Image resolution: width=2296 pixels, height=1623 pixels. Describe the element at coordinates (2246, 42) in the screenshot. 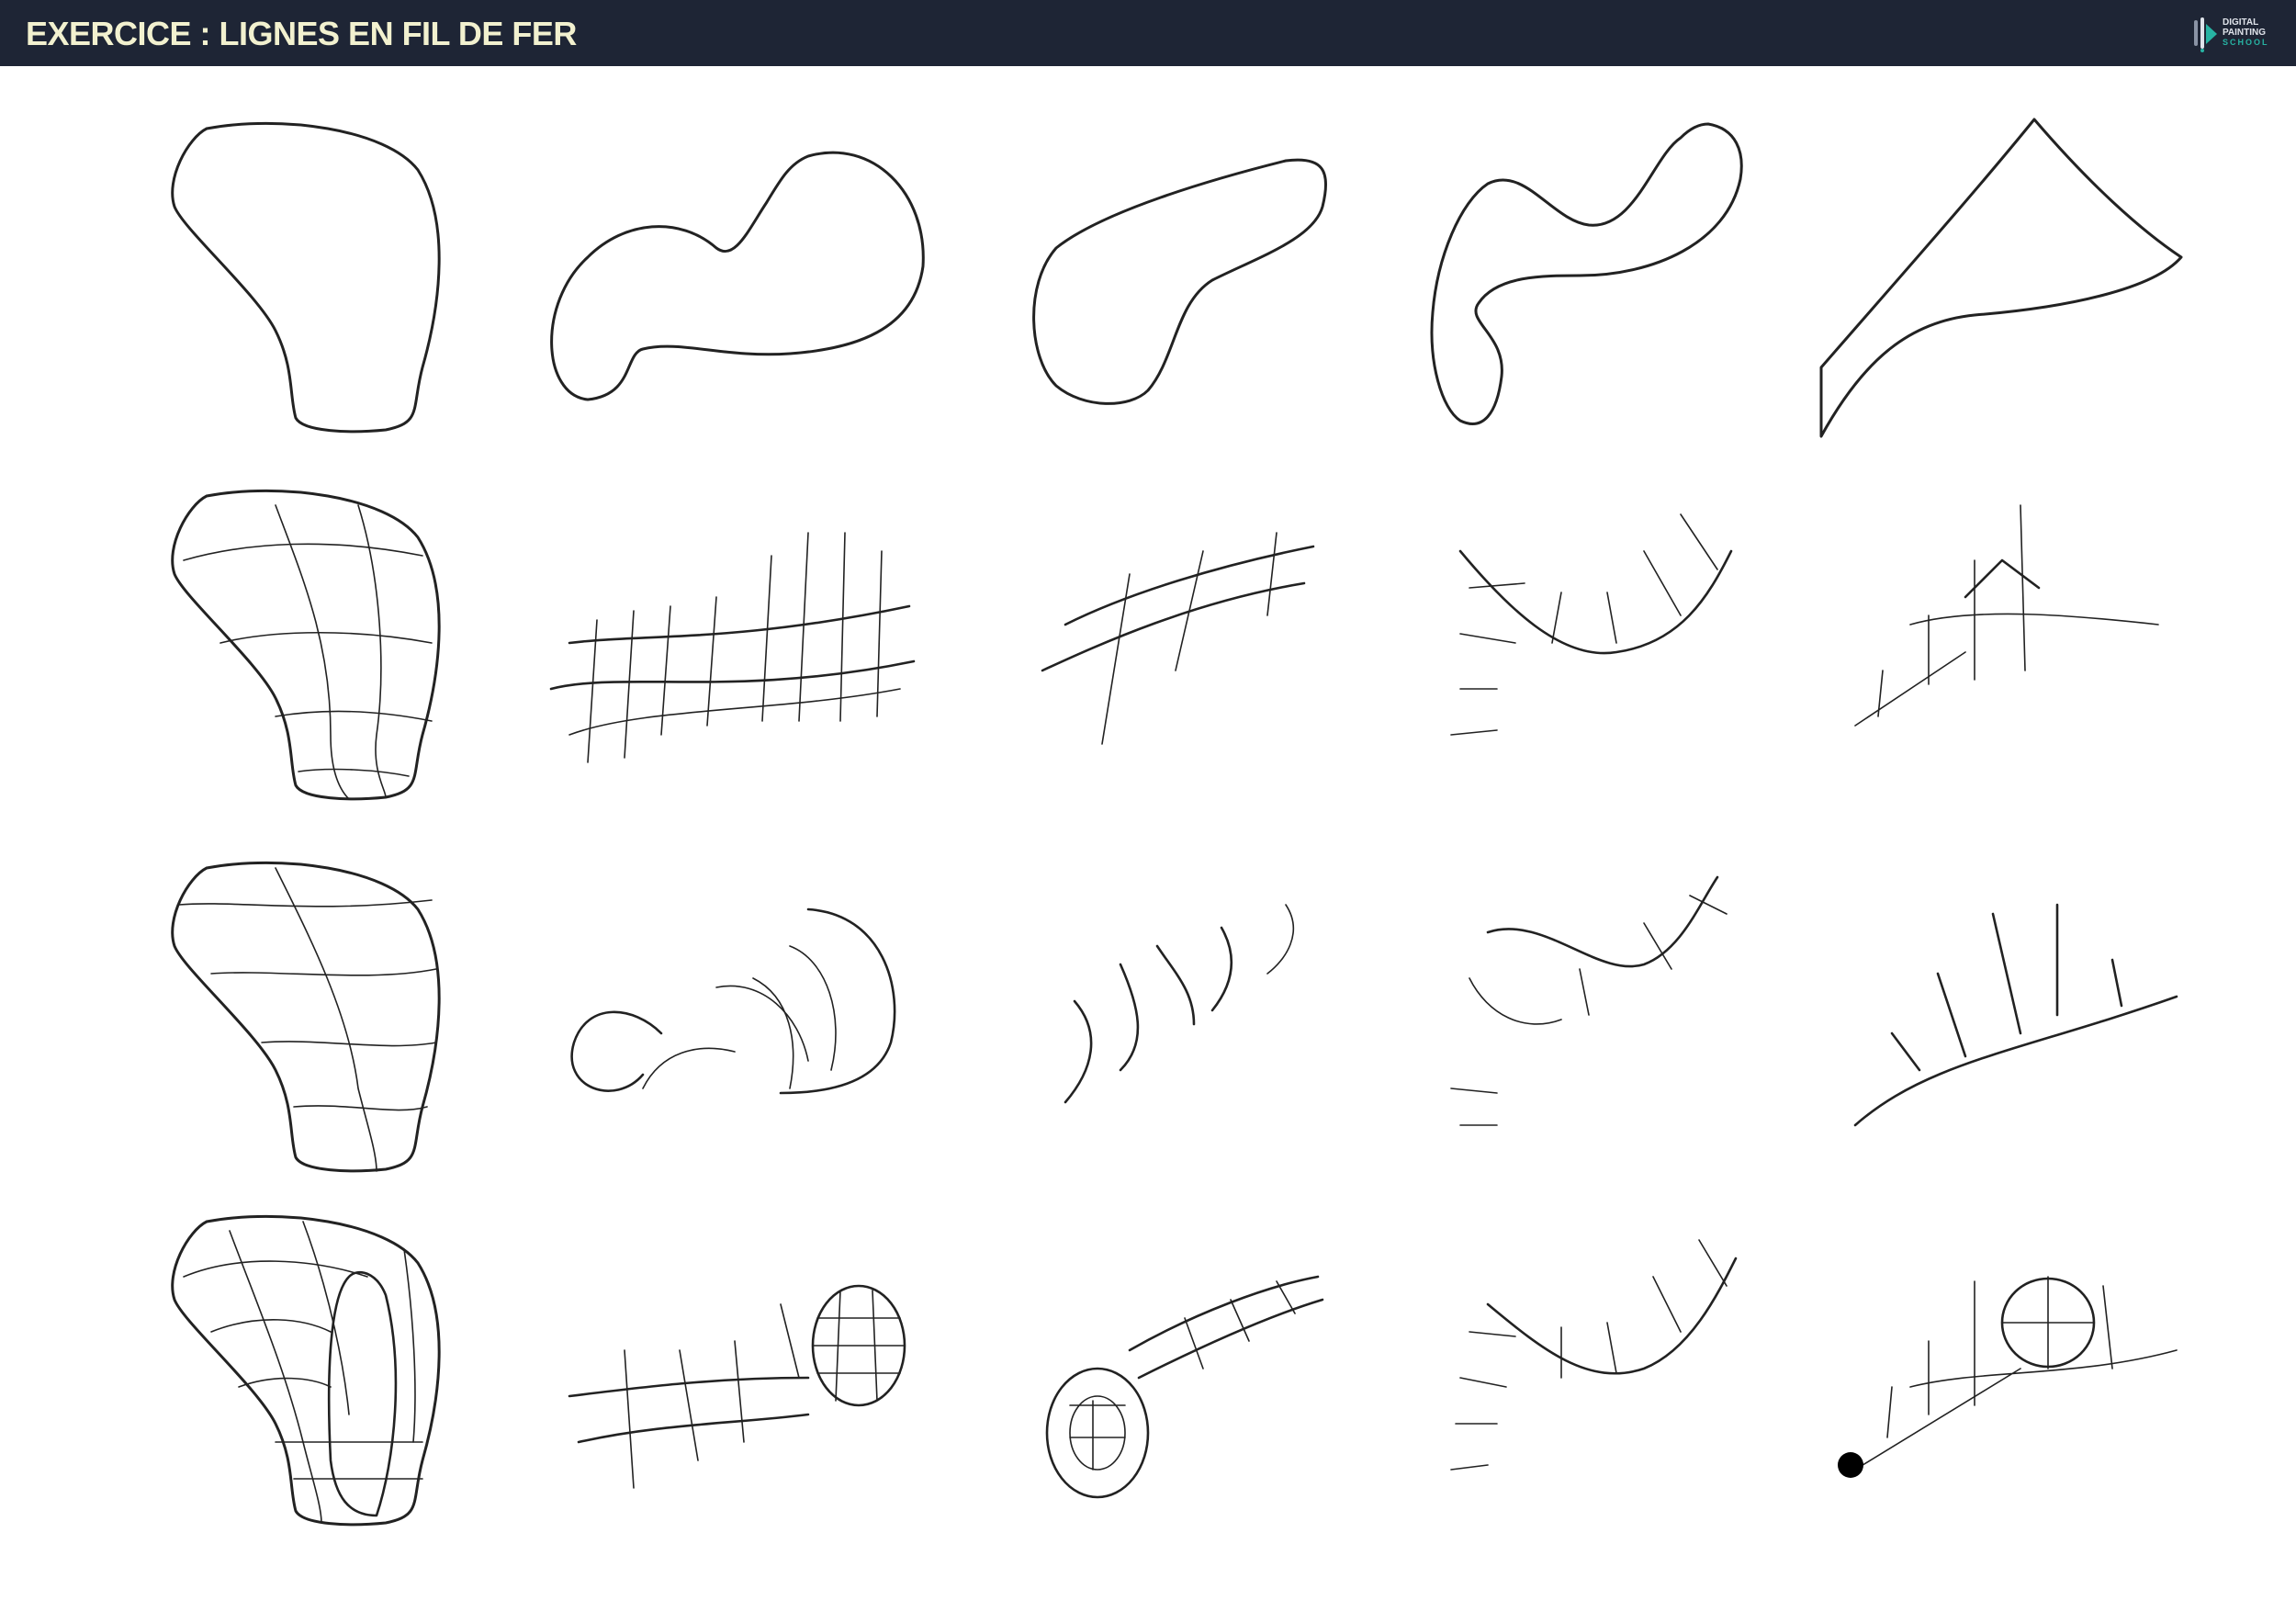

I see `logo-line-3: SCHOOL` at that location.